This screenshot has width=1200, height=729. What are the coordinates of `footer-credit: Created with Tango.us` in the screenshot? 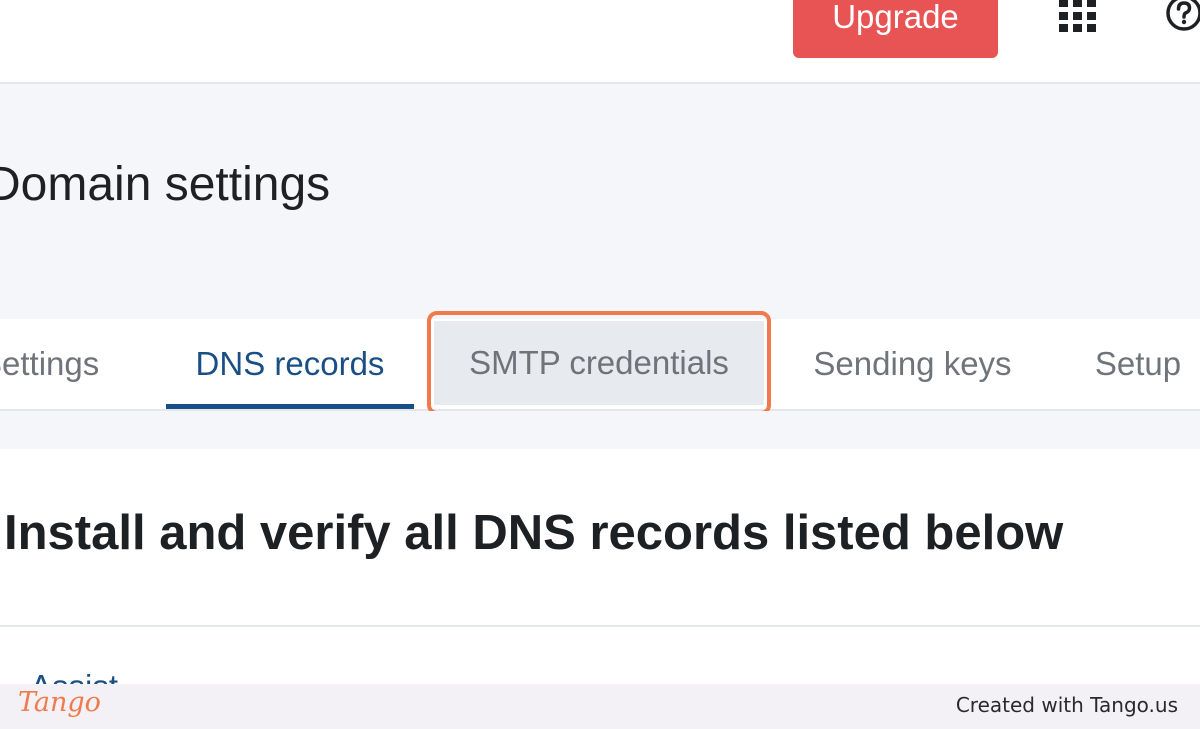 It's located at (1066, 705).